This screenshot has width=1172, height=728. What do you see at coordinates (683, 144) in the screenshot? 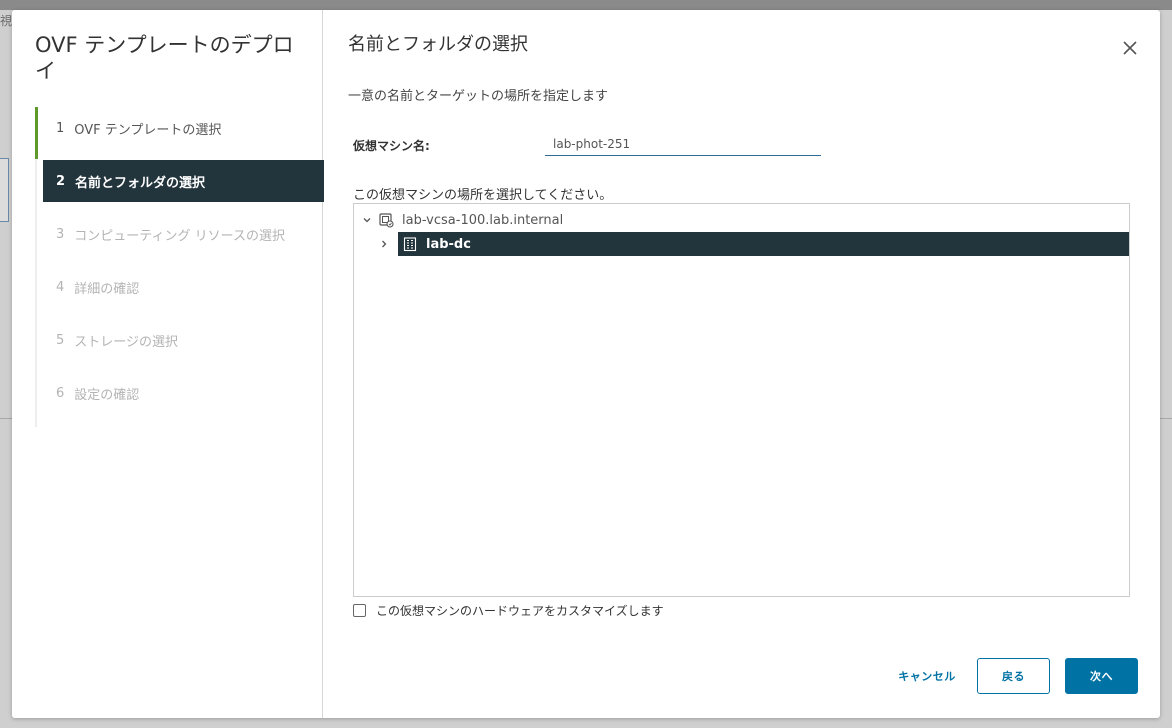
I see `vm-name-input` at bounding box center [683, 144].